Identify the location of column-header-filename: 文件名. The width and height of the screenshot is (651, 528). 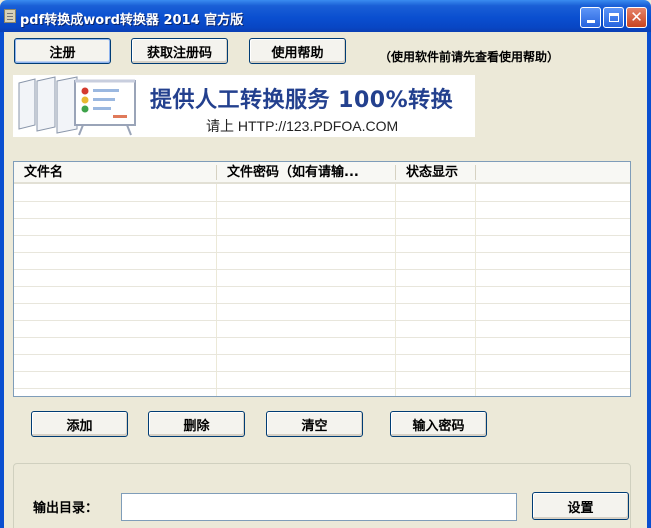
(115, 172).